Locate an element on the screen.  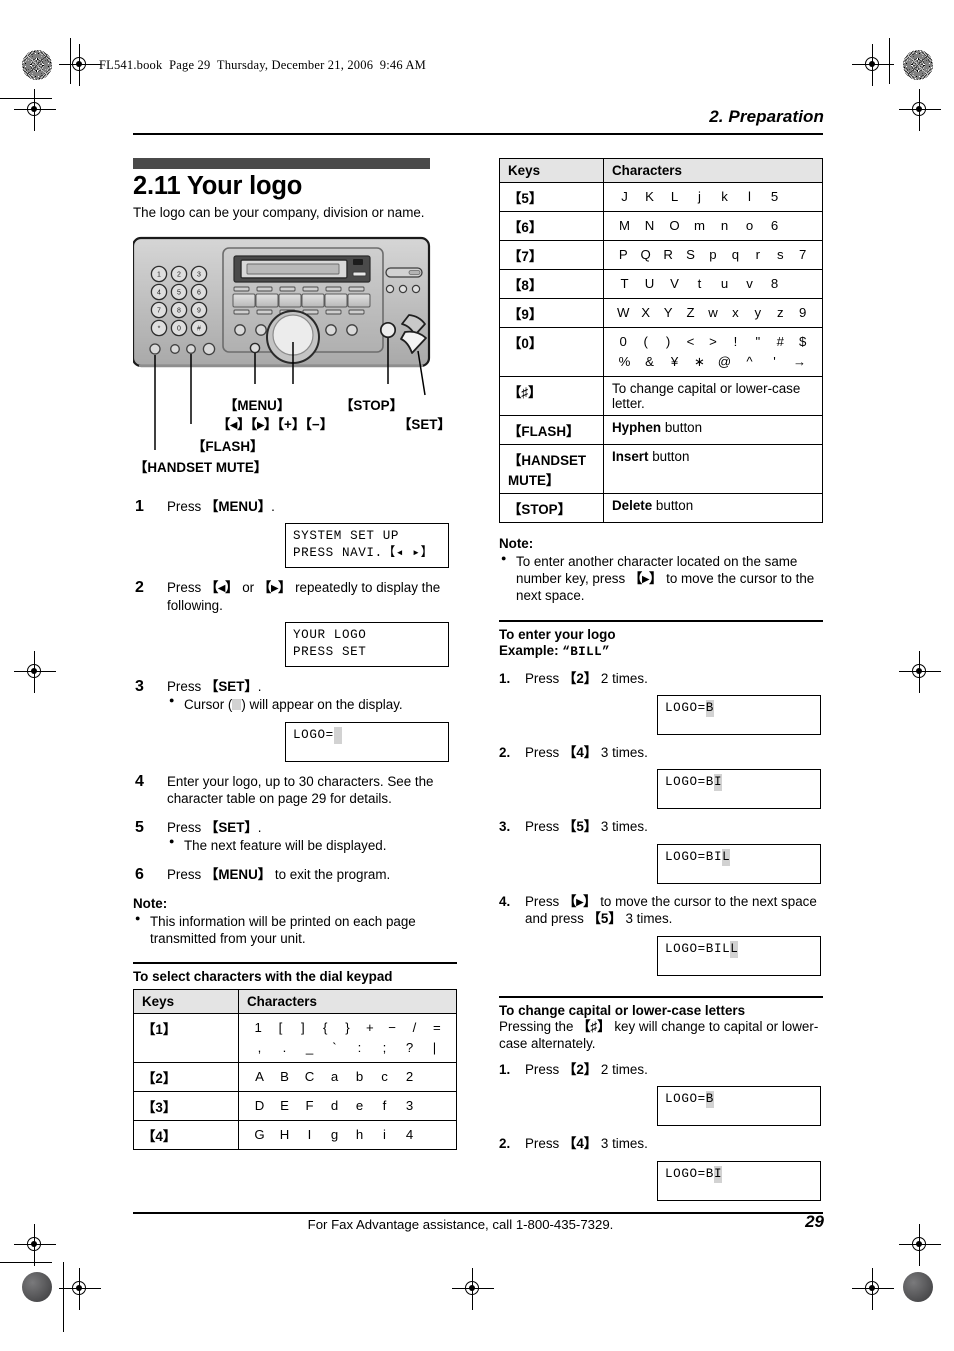
table-row: 【3】 DEFde f 3 is located at coordinates (295, 1105).